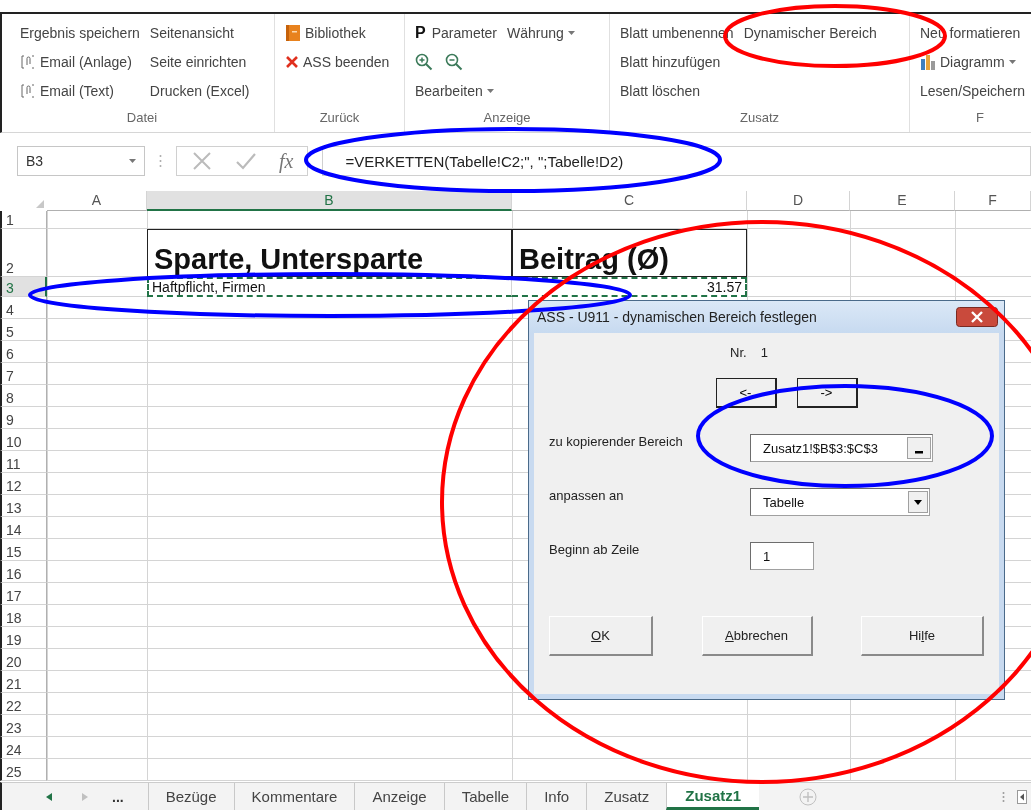  I want to click on row-header: 21, so click(23, 682).